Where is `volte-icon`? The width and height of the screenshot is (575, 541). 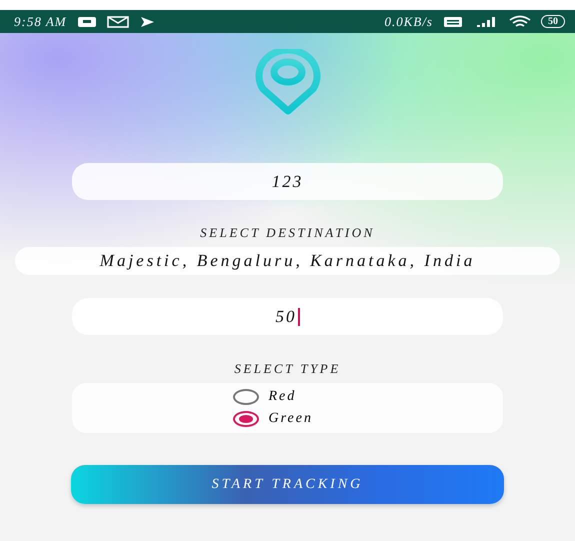
volte-icon is located at coordinates (453, 22).